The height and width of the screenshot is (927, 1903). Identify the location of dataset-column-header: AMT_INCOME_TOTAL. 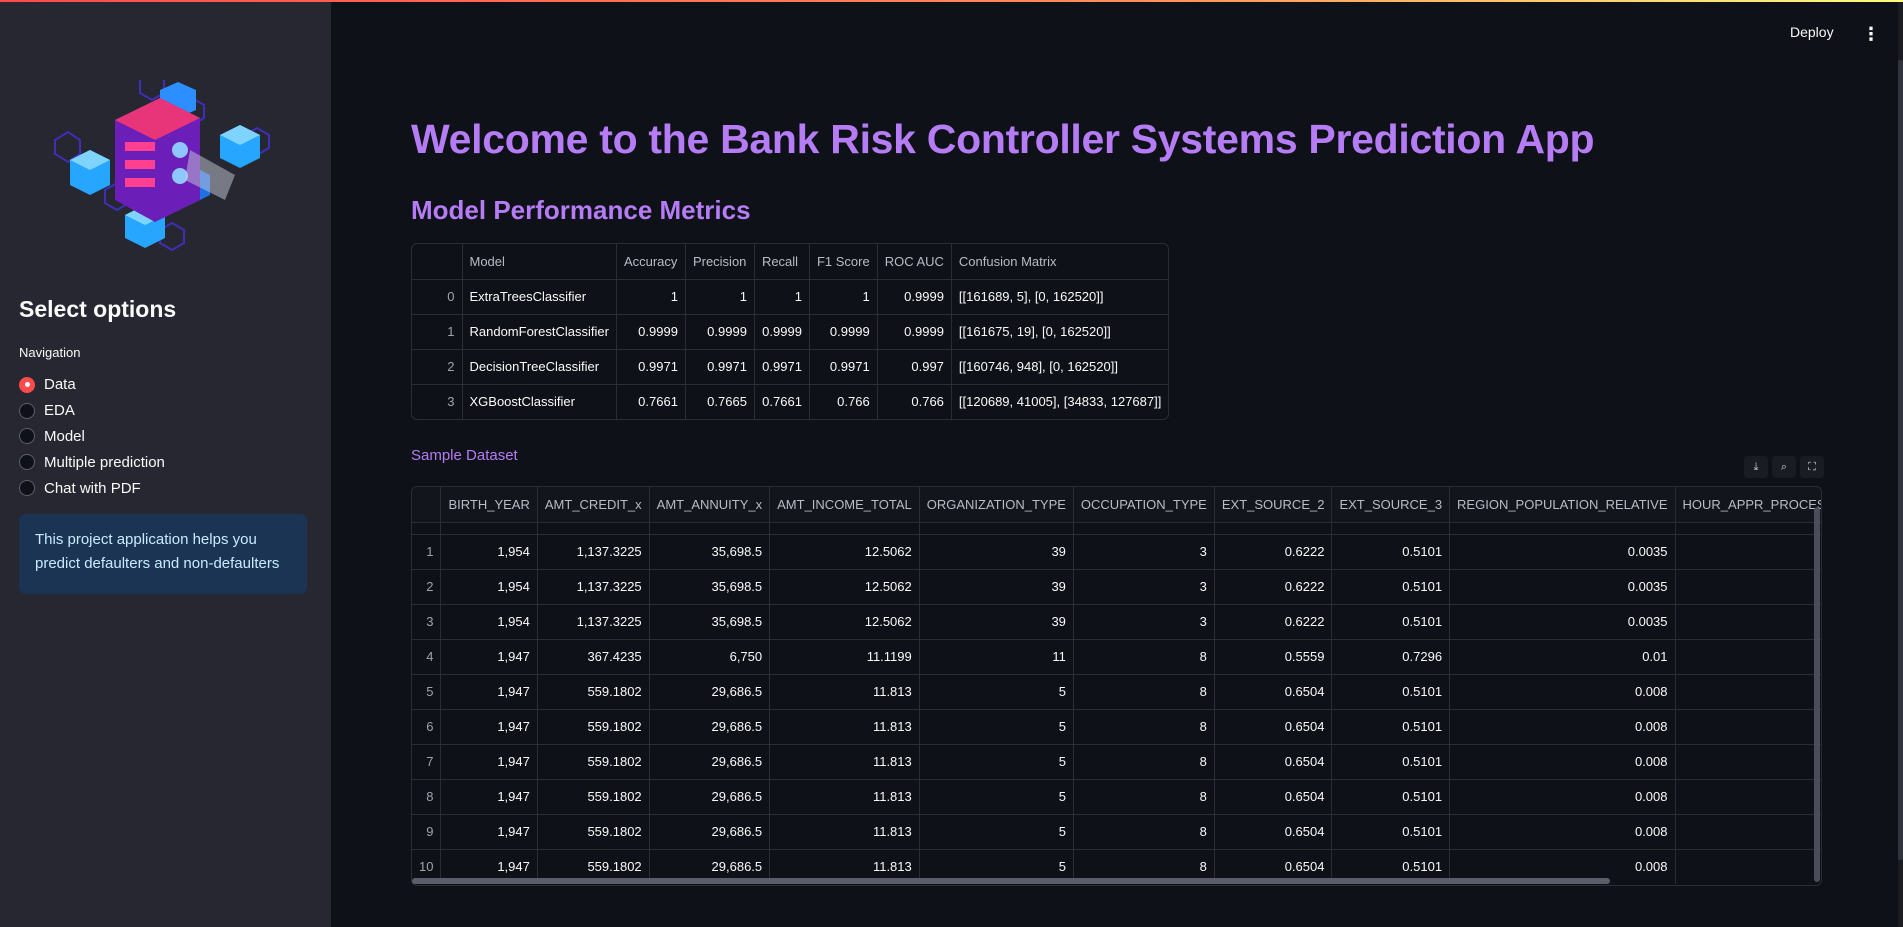
(844, 505).